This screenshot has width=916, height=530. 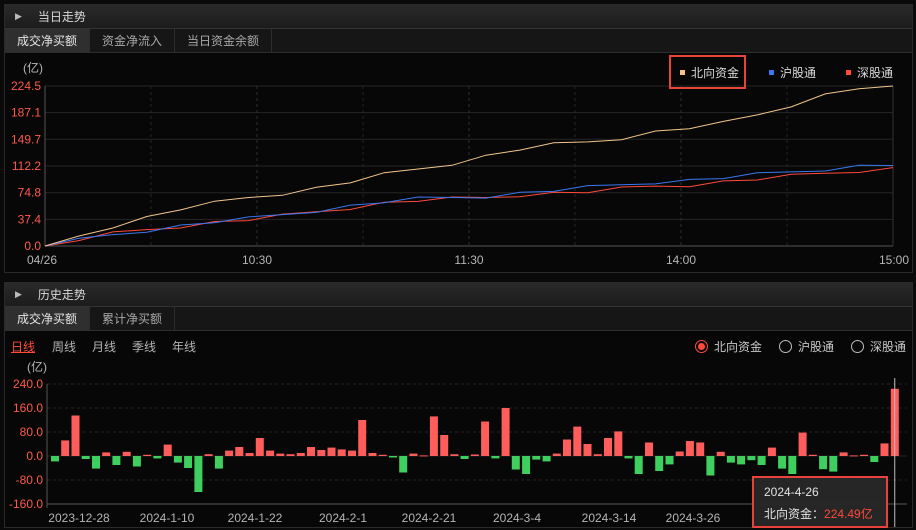 I want to click on x-tick-label: 10:30, so click(x=257, y=260).